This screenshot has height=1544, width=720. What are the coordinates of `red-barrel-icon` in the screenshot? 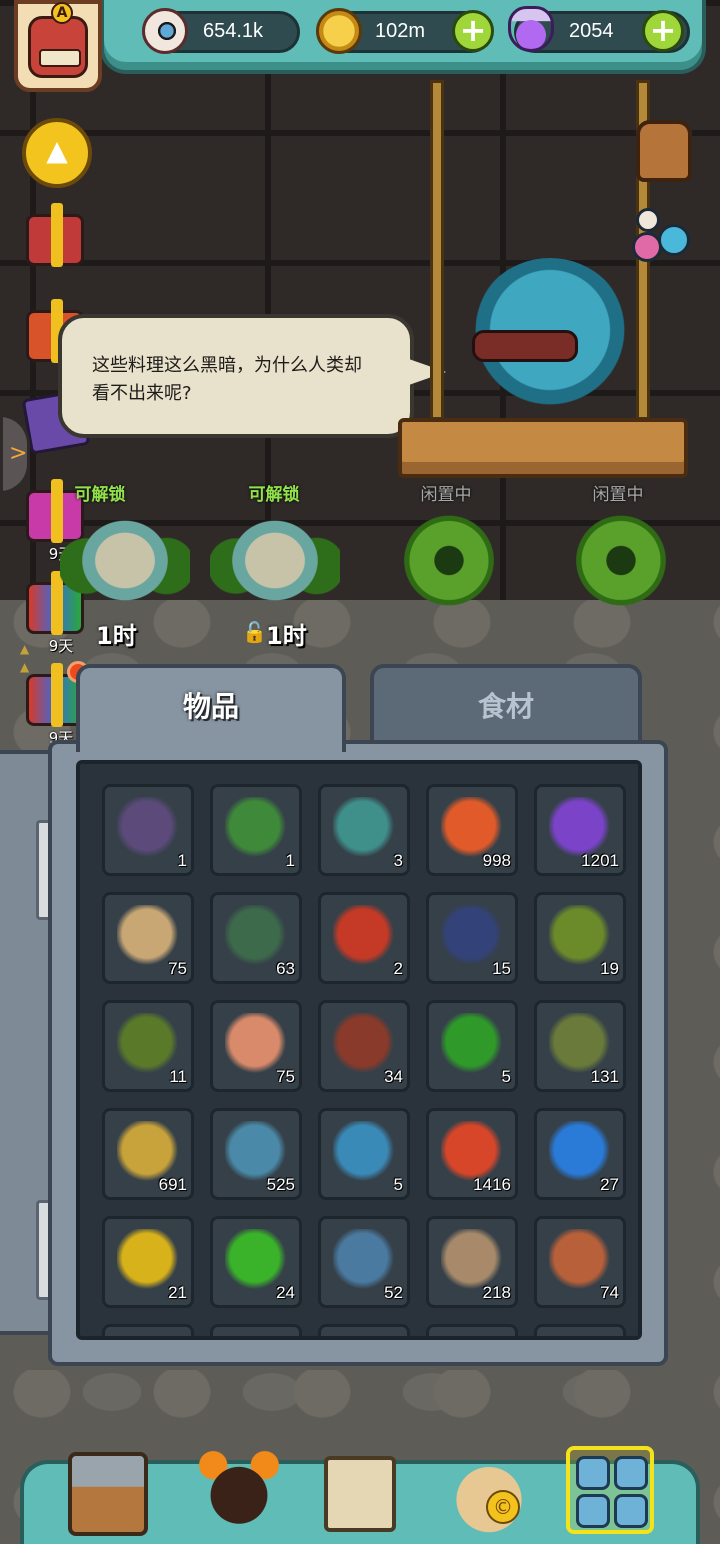 It's located at (366, 937).